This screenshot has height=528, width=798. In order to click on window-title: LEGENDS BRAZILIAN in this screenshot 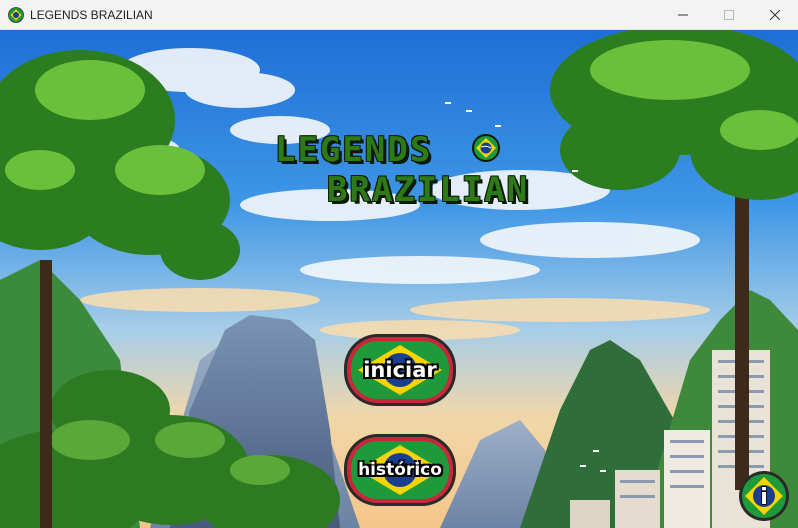, I will do `click(91, 14)`.